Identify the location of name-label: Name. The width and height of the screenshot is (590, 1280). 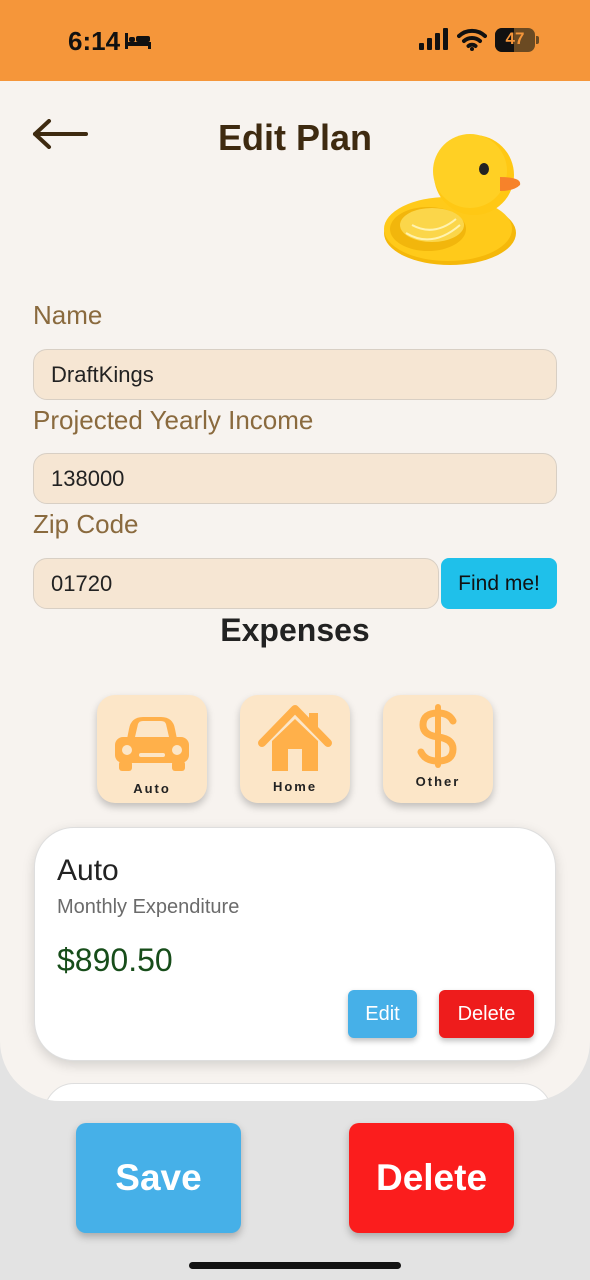
(68, 315).